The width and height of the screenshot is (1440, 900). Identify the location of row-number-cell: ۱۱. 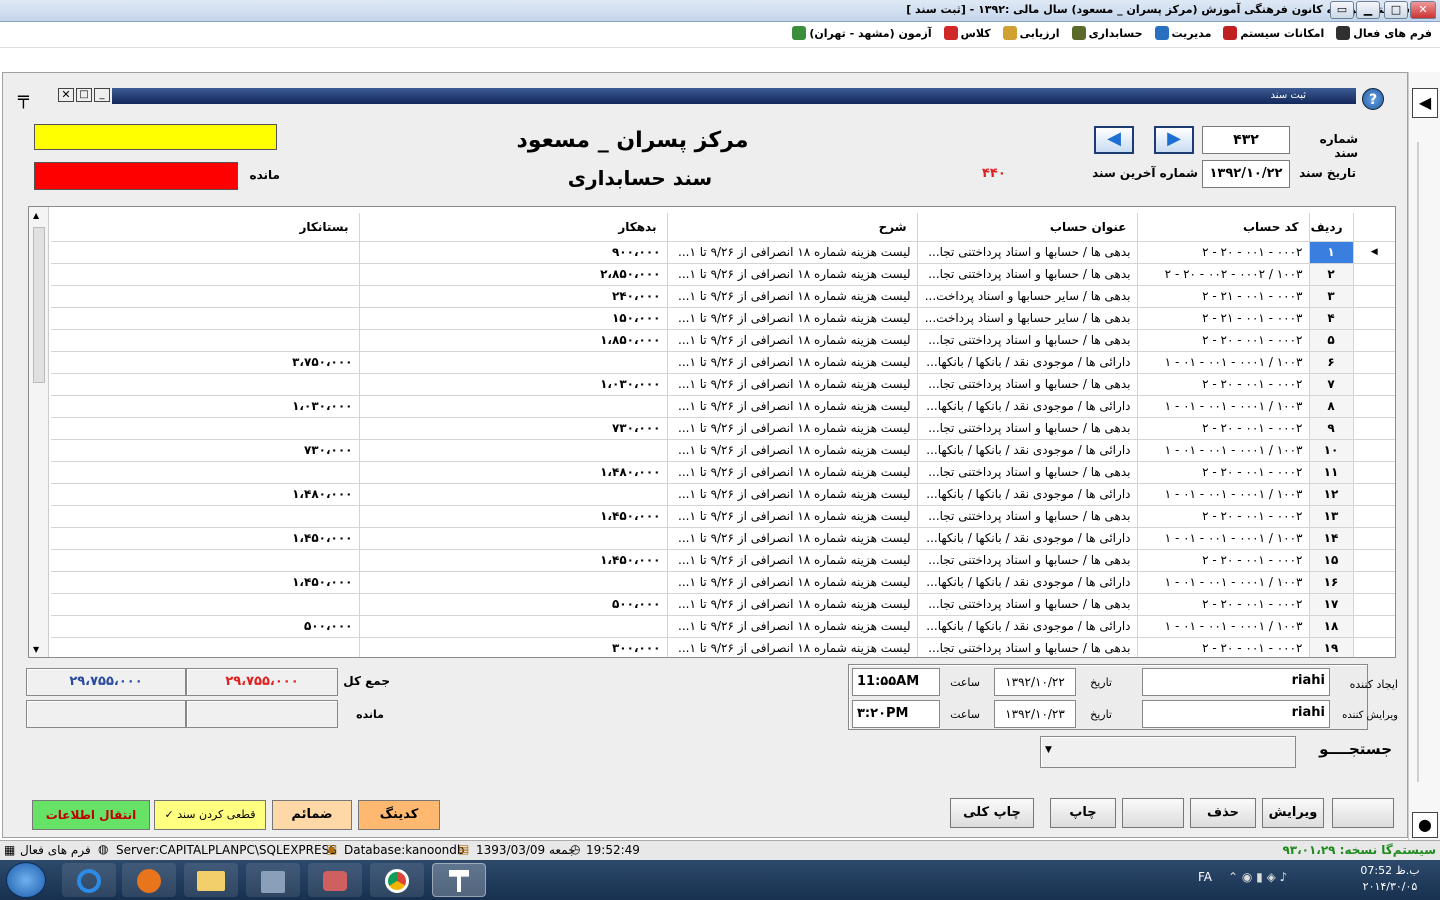
(1331, 472).